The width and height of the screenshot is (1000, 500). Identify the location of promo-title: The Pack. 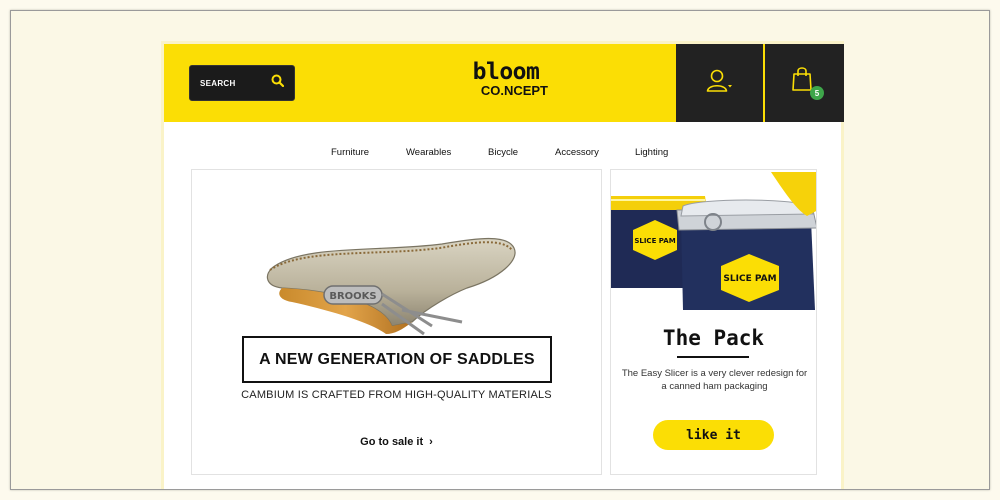
(713, 338).